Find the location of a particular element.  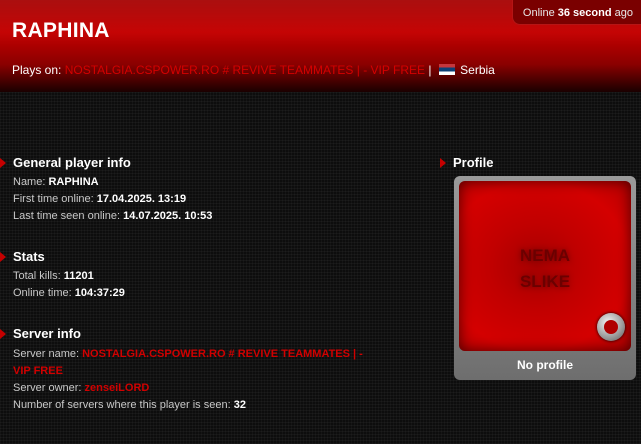

first-online-value: 17.04.2025. 13:19 is located at coordinates (141, 199).